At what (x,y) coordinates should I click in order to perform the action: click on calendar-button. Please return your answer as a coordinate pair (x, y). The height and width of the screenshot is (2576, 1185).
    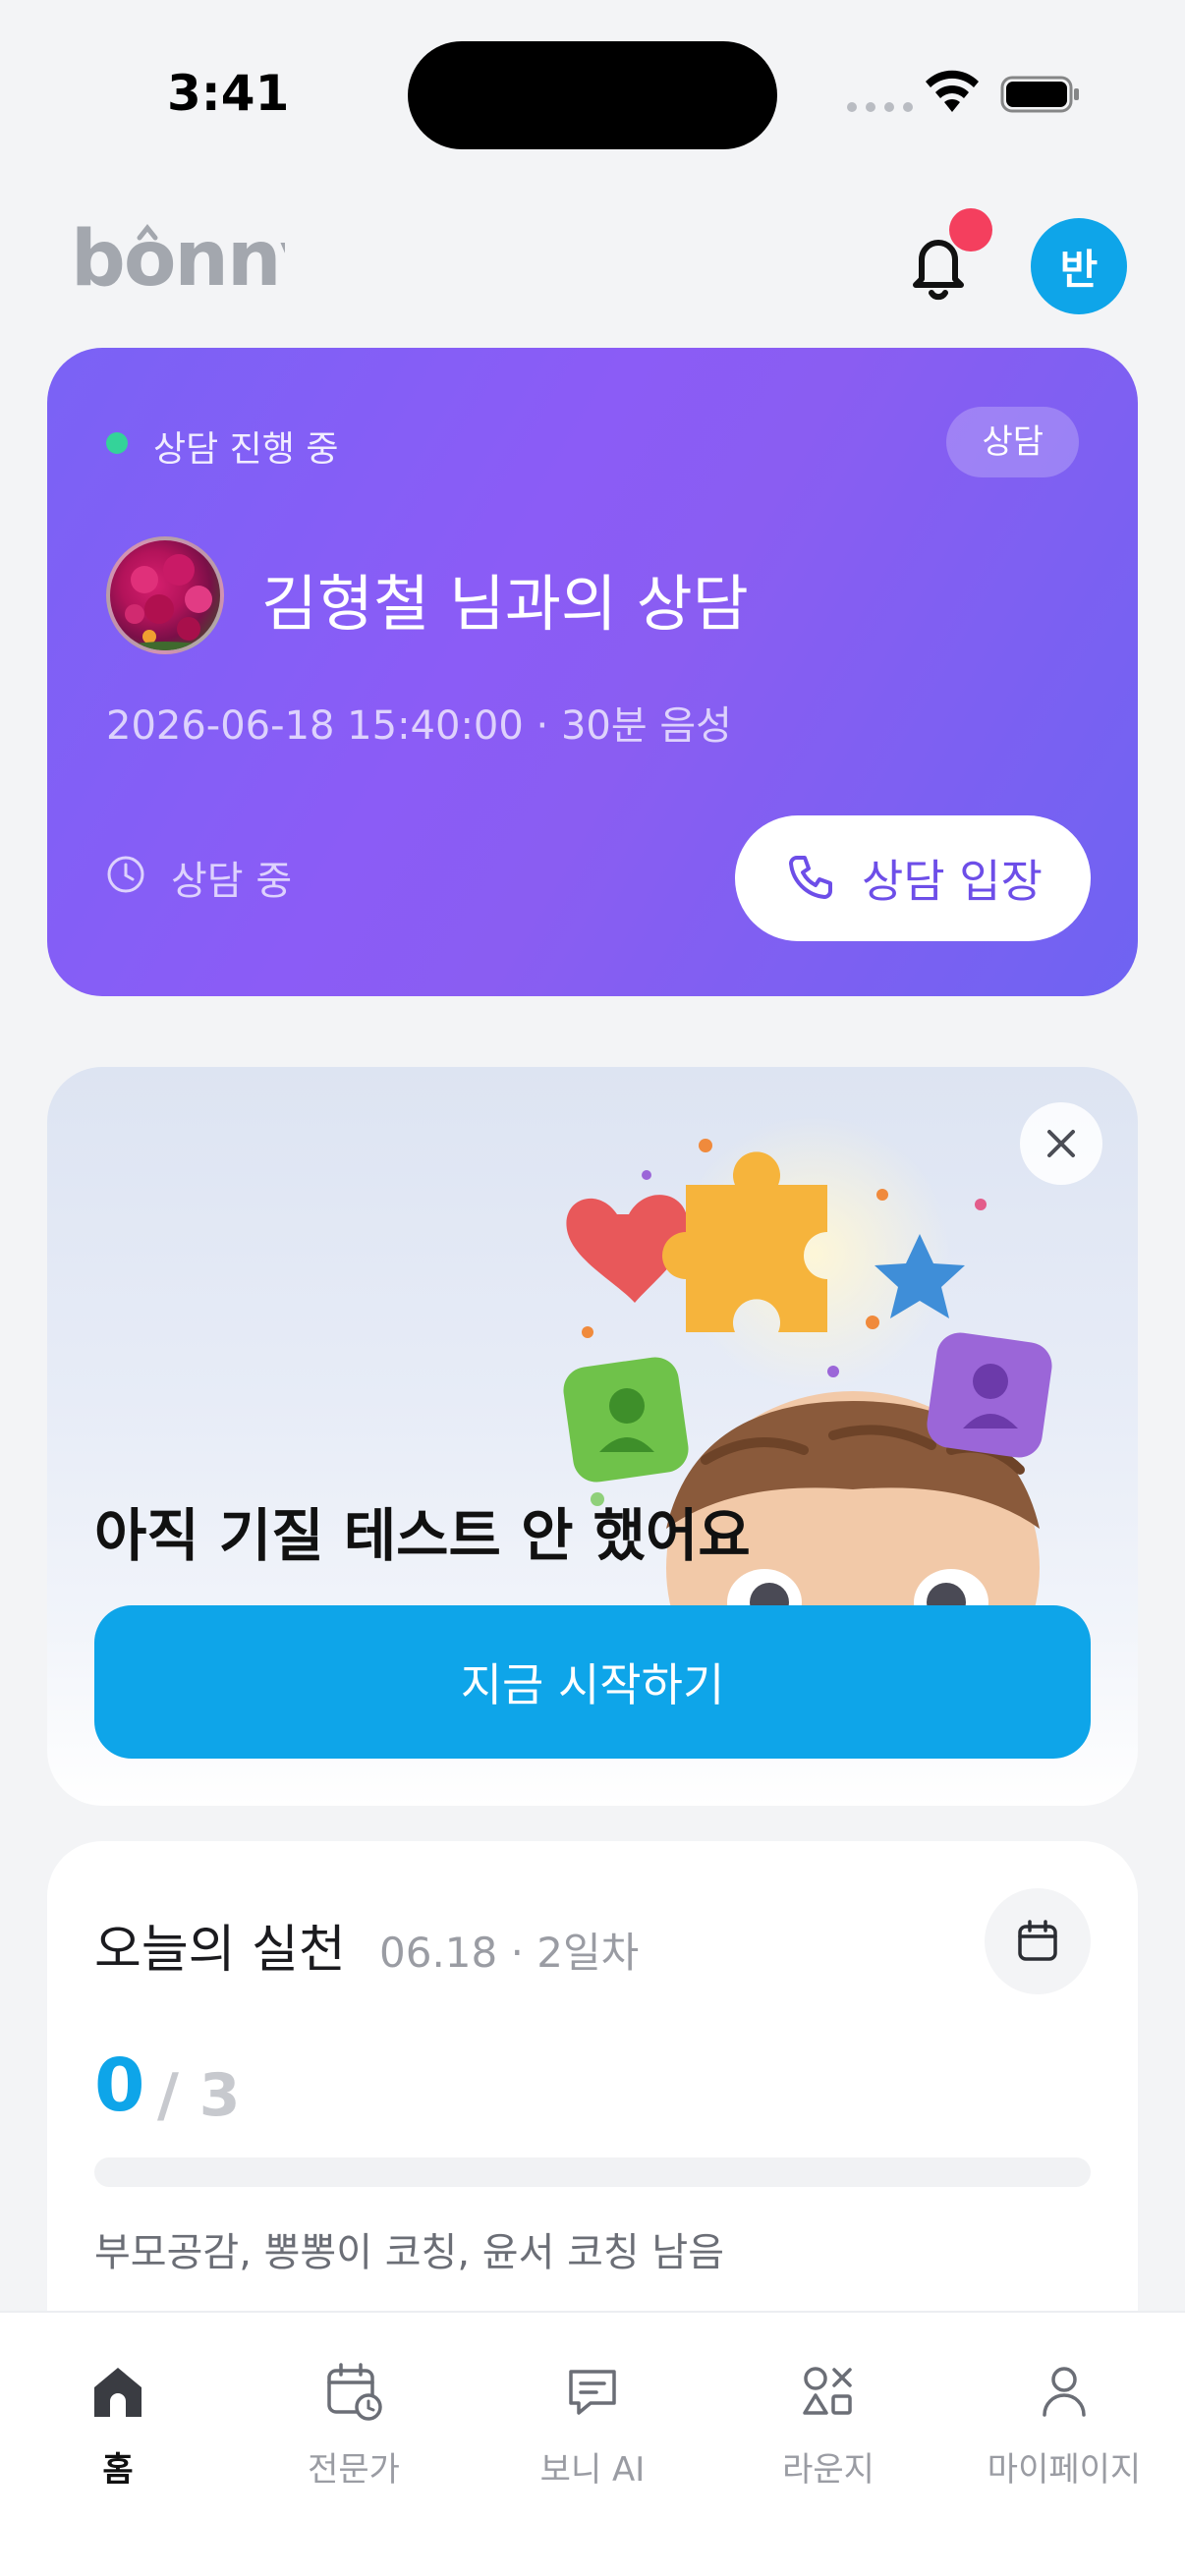
    Looking at the image, I should click on (1038, 1941).